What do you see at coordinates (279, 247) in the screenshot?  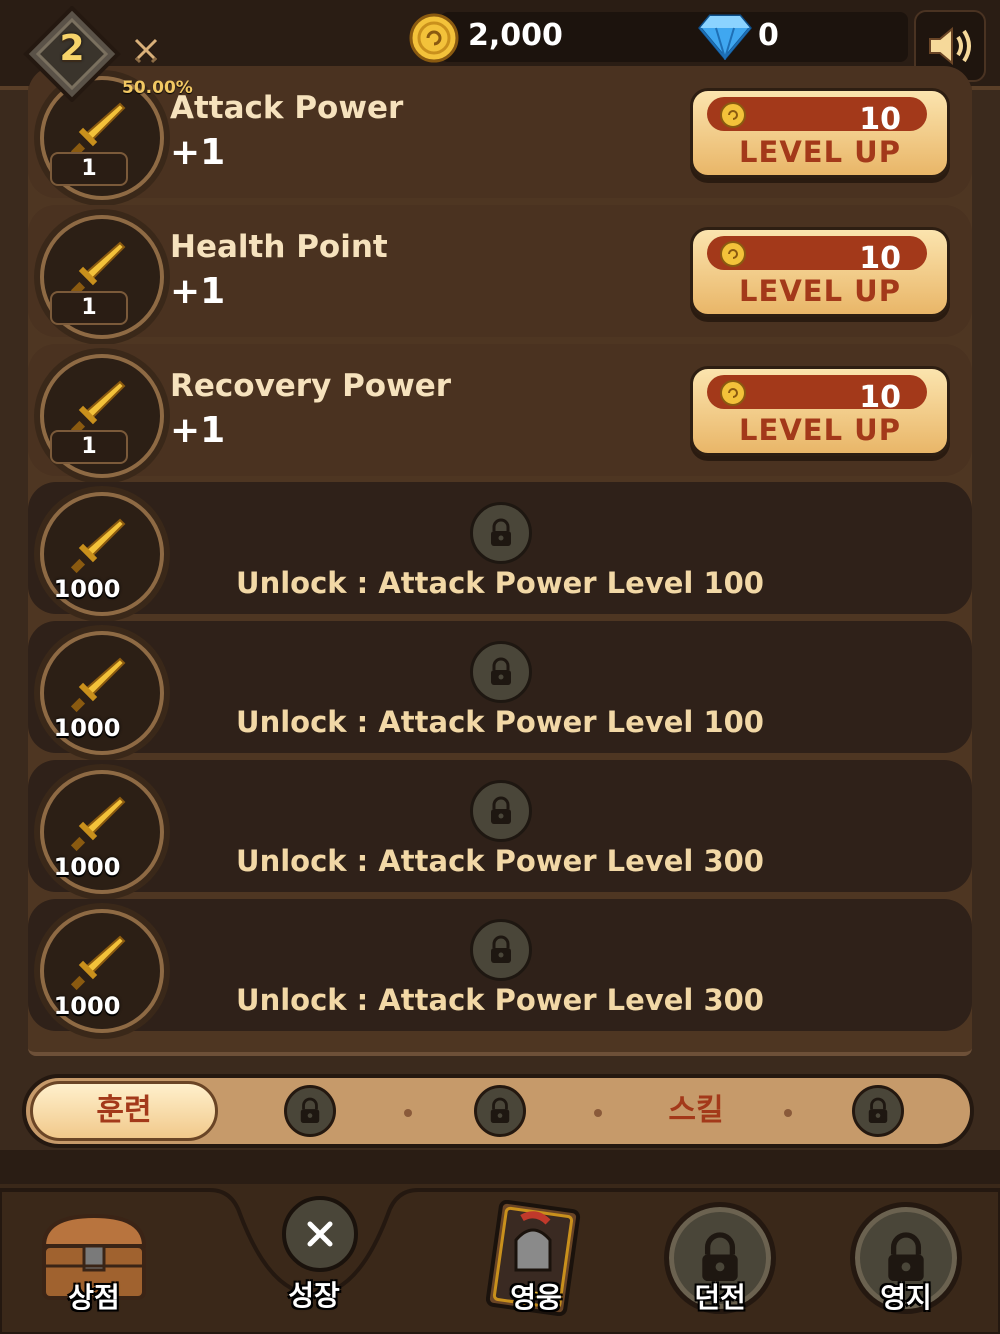 I see `upgrade-title: Health Point` at bounding box center [279, 247].